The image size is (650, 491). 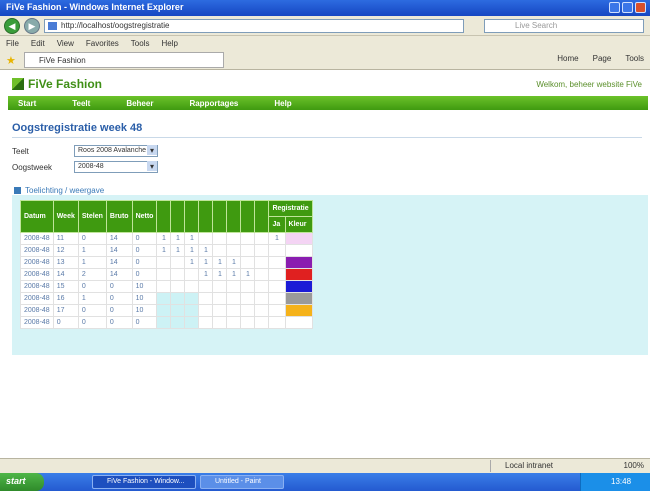 What do you see at coordinates (169, 43) in the screenshot?
I see `menu-help: Help` at bounding box center [169, 43].